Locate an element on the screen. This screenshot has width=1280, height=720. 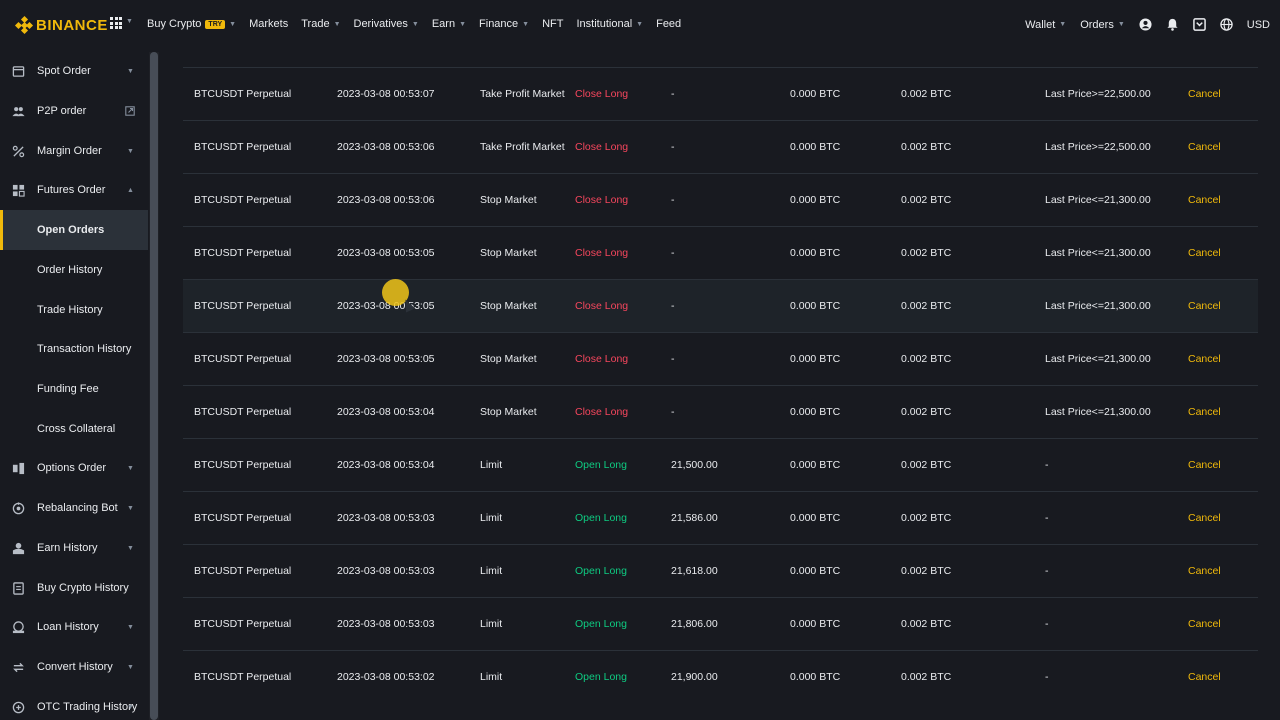
nav-feed: Feed is located at coordinates (668, 24).